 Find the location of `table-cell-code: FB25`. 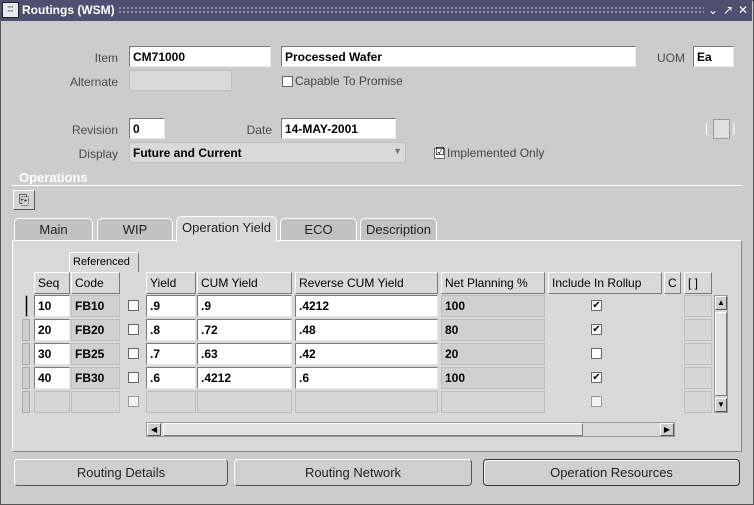

table-cell-code: FB25 is located at coordinates (95, 354).